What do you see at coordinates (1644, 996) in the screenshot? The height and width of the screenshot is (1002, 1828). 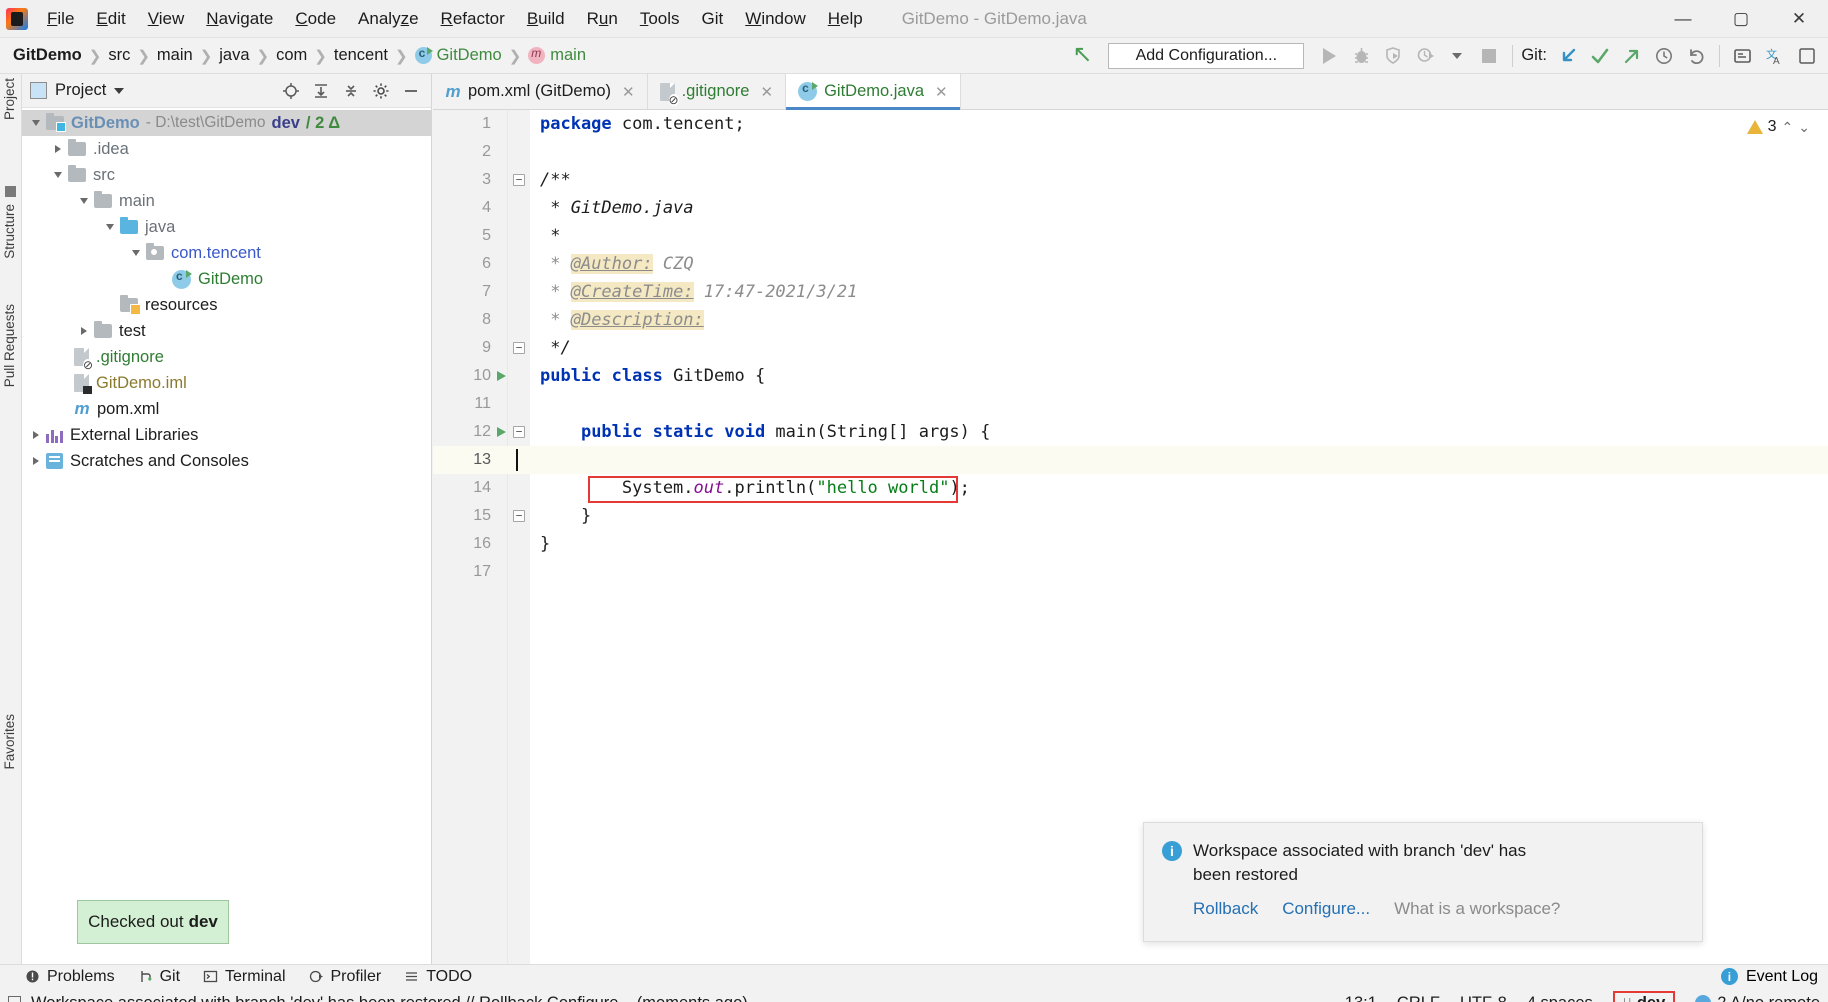 I see `status-branch-widget: ⑂ dev` at bounding box center [1644, 996].